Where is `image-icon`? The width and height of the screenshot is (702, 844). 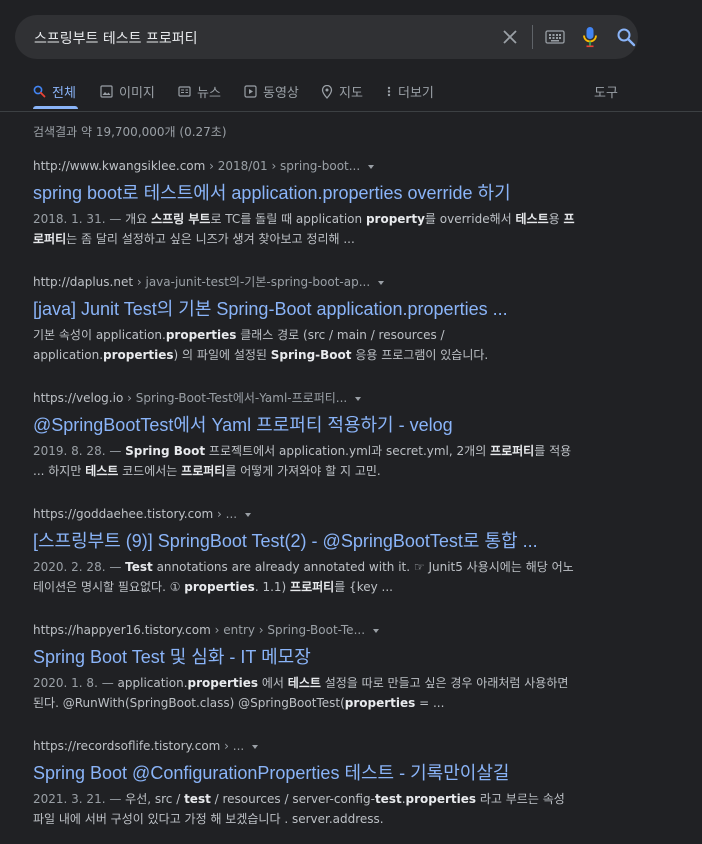 image-icon is located at coordinates (106, 91).